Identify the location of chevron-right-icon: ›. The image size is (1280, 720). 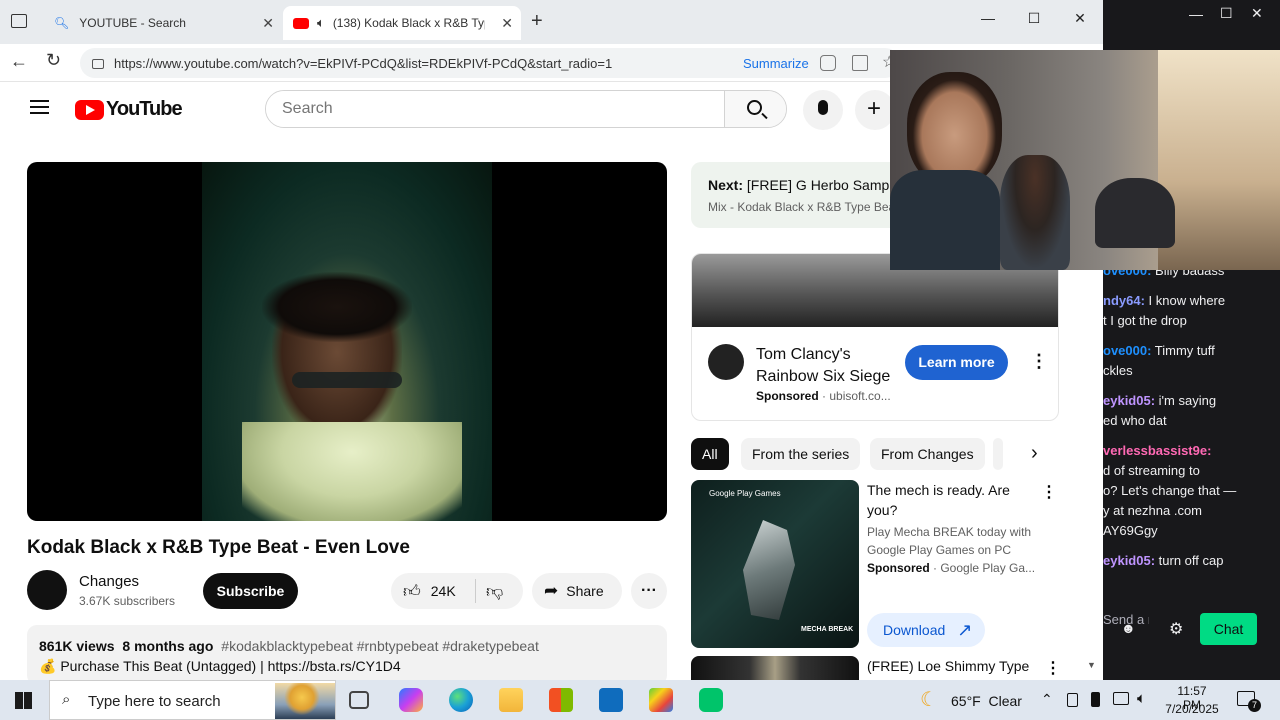
(1034, 453).